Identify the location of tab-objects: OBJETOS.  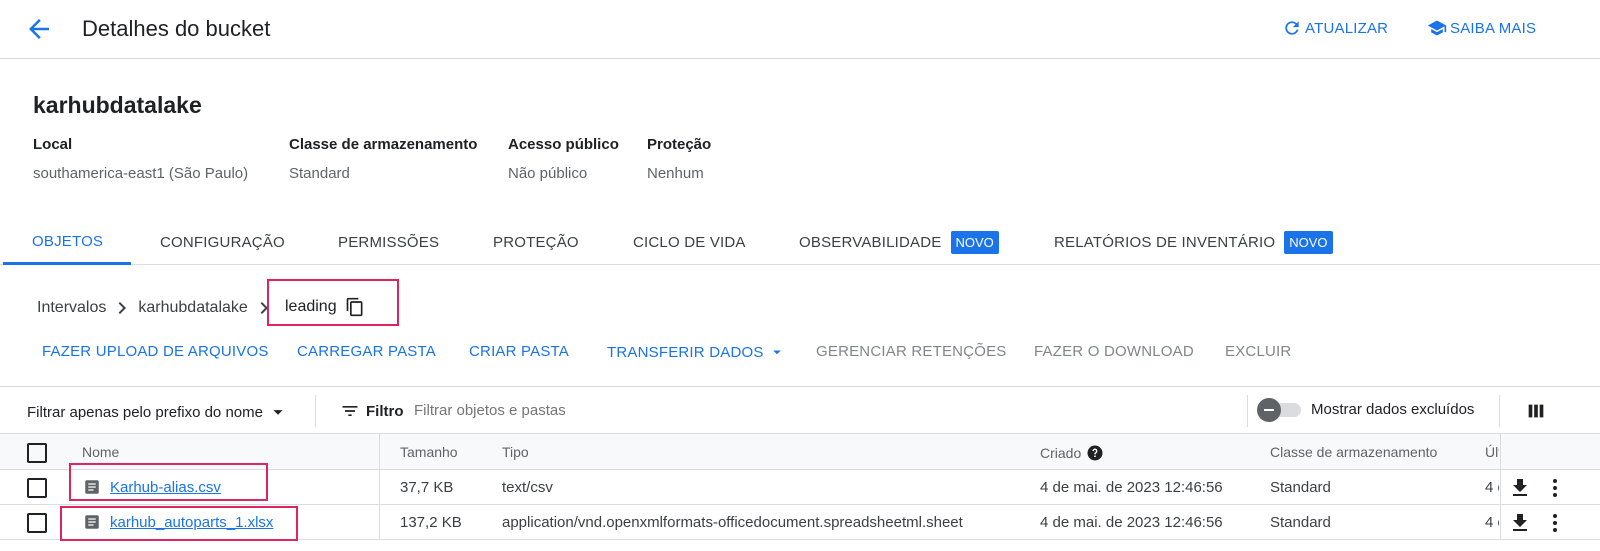
(67, 242).